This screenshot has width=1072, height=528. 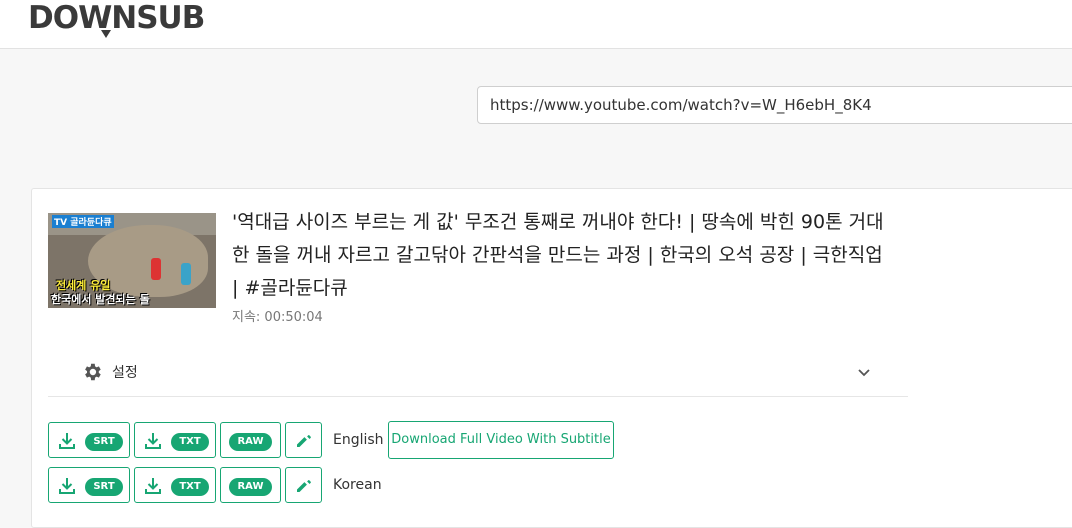 What do you see at coordinates (93, 372) in the screenshot?
I see `gear-icon` at bounding box center [93, 372].